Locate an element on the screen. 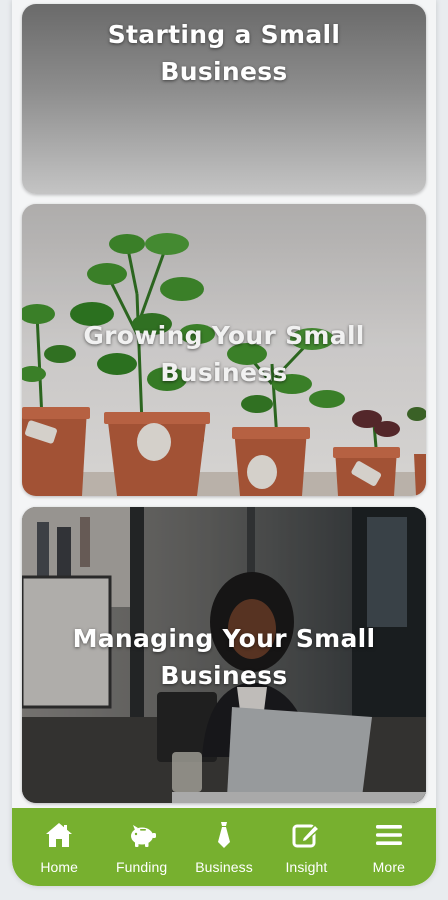 The image size is (448, 900). tab-insight: Insight is located at coordinates (306, 847).